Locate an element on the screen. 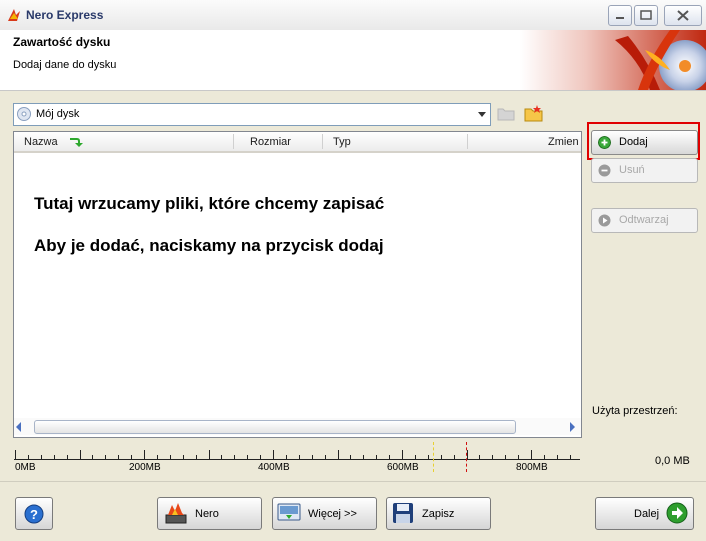 Image resolution: width=706 pixels, height=541 pixels. wizard-header: Zawartość dysku Dodaj dane do dysku is located at coordinates (353, 60).